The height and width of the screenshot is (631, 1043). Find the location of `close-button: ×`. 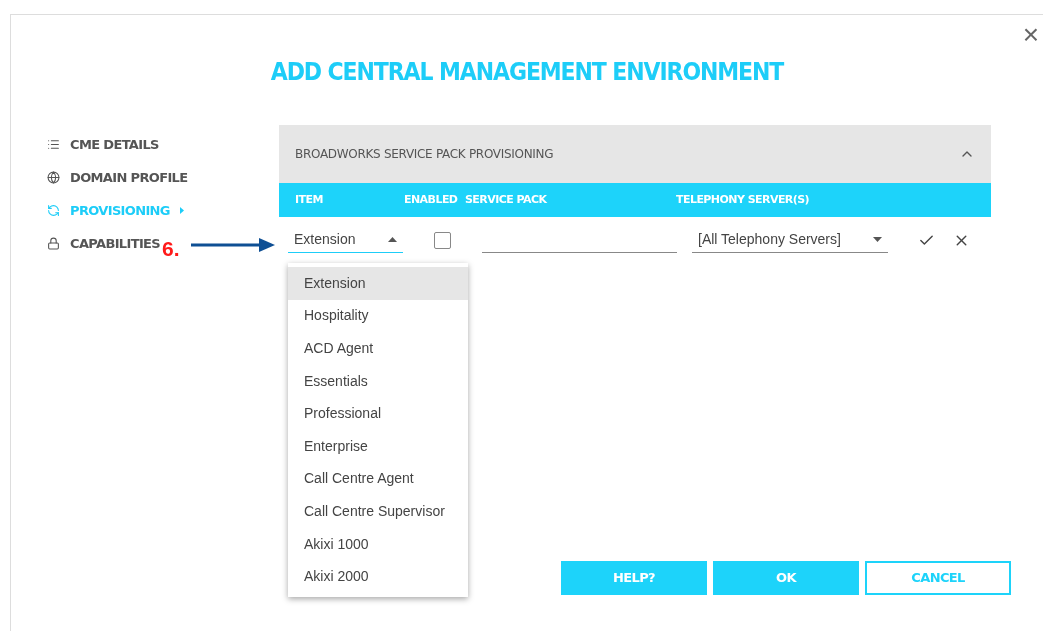

close-button: × is located at coordinates (1030, 35).